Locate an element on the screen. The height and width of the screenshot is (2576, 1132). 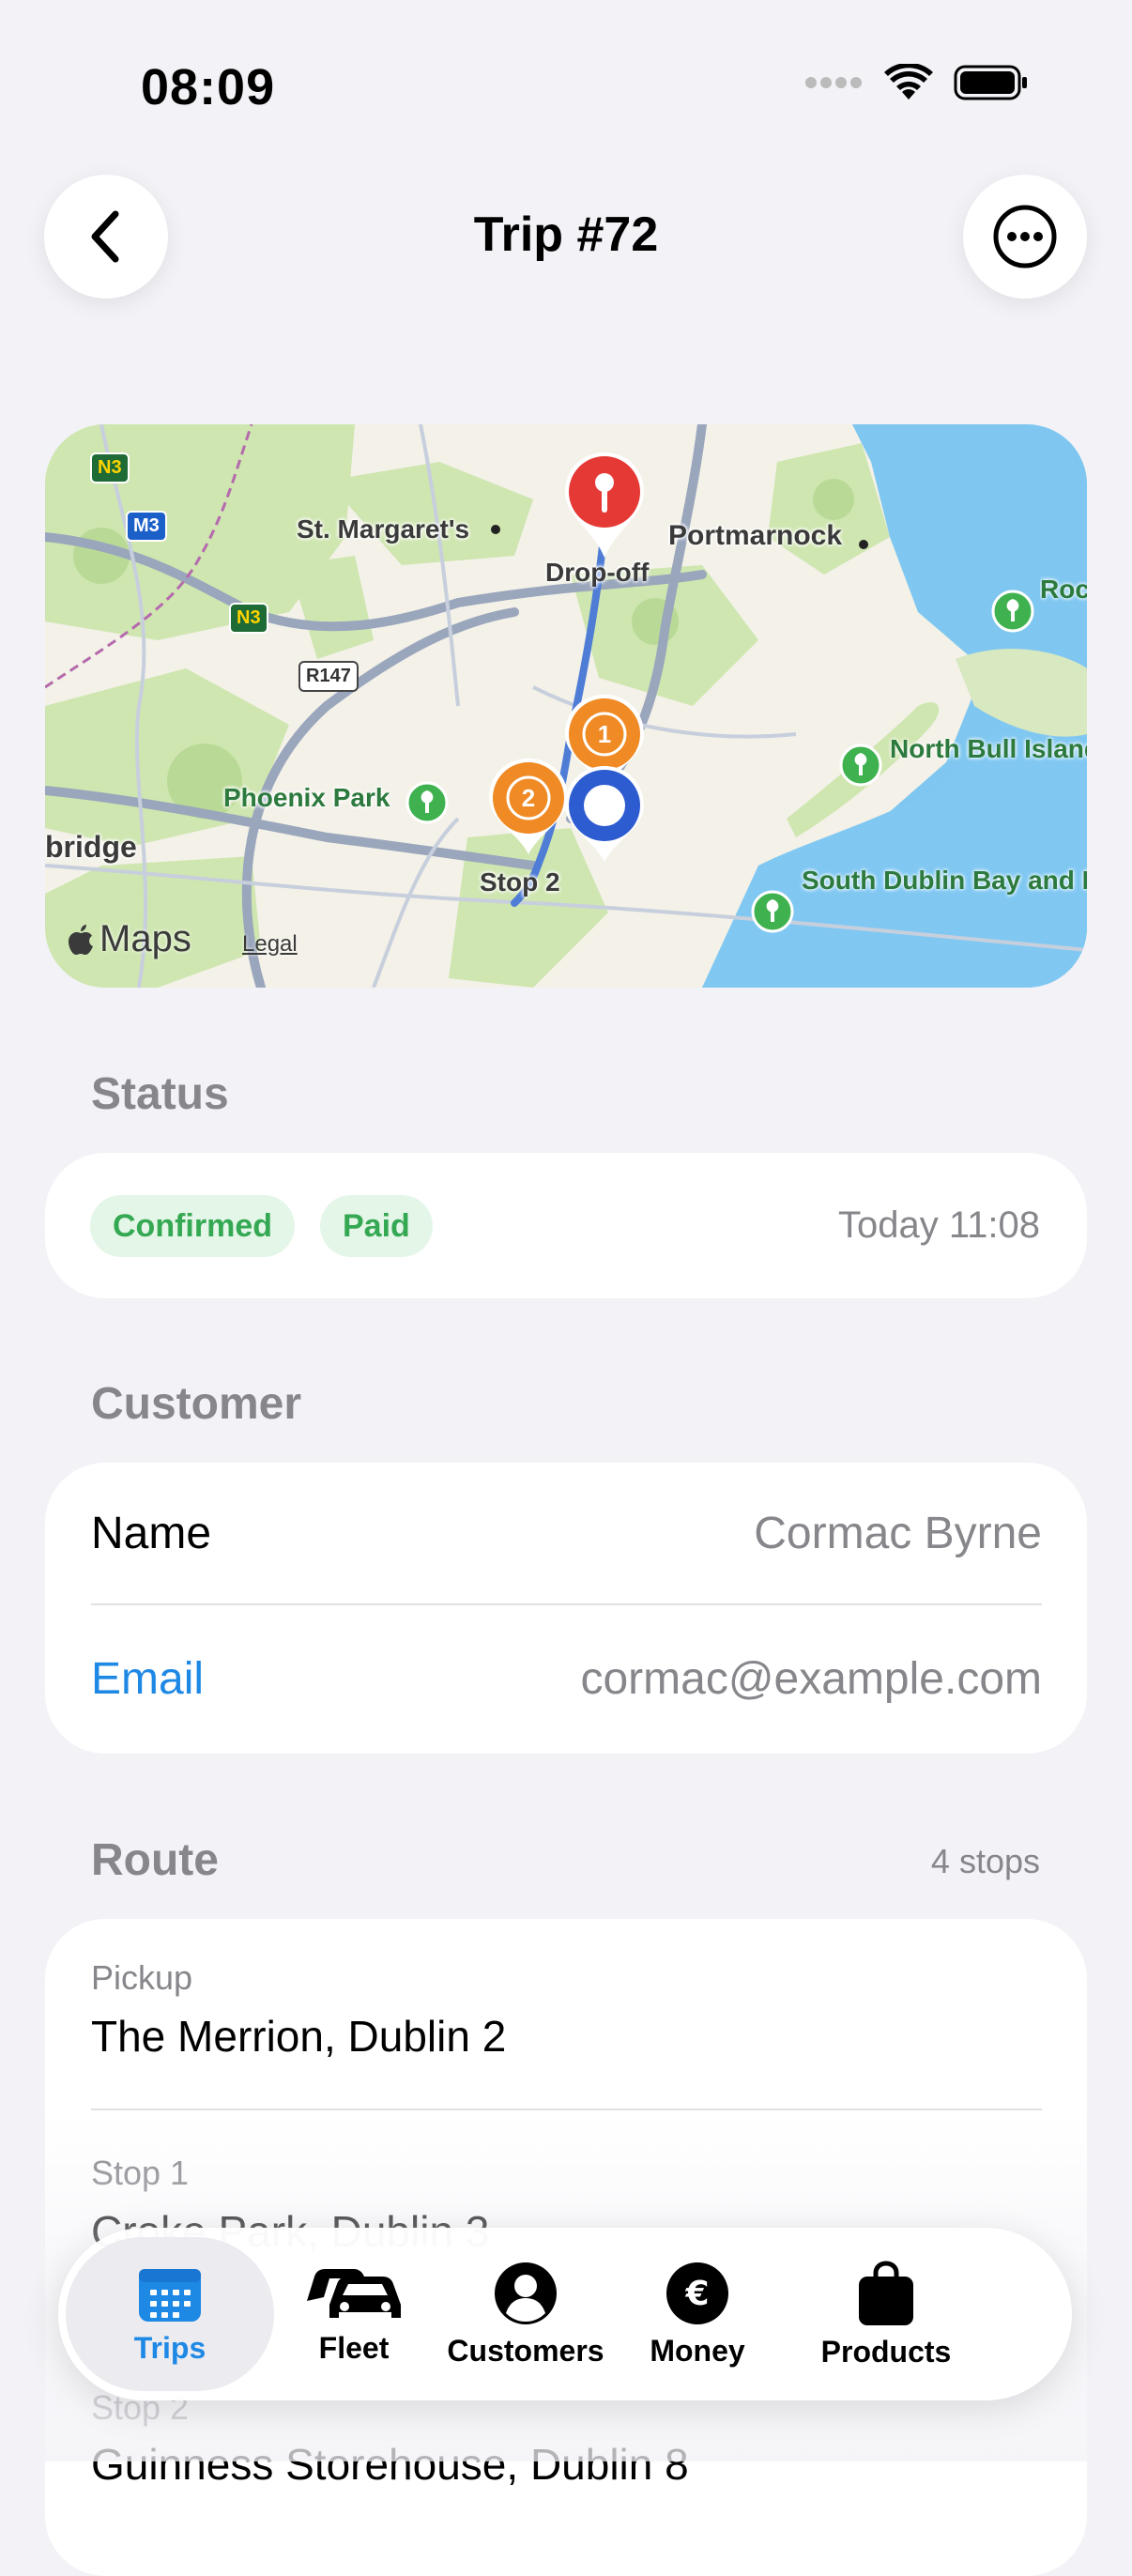
map-label-north-bull: North Bull Island SPA is located at coordinates (988, 749).